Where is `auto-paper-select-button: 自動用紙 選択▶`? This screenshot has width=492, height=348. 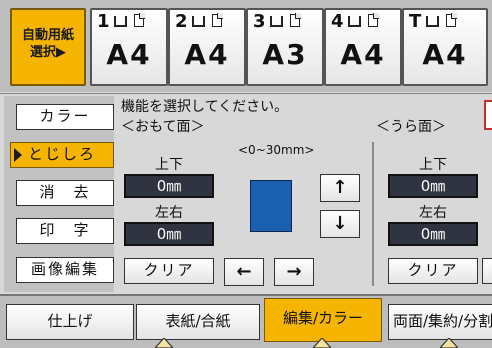 auto-paper-select-button: 自動用紙 選択▶ is located at coordinates (48, 47).